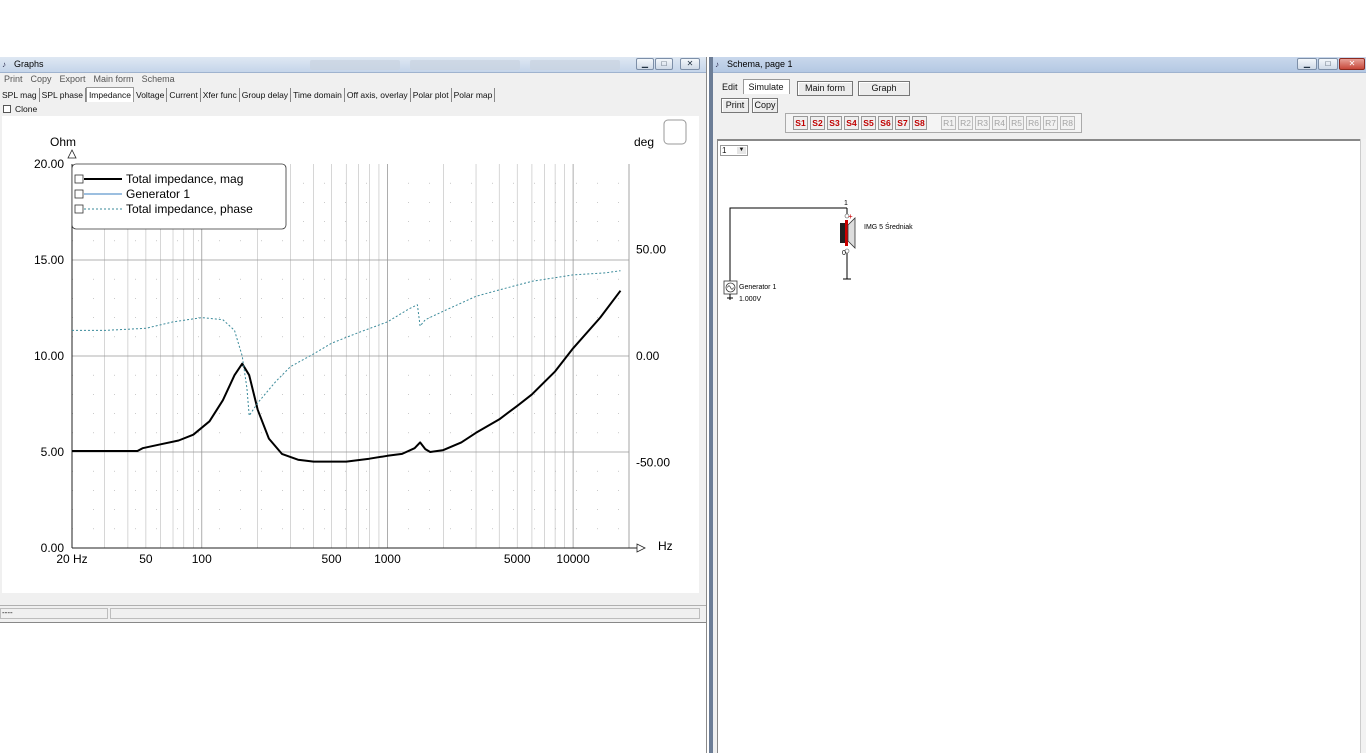  I want to click on s6-button: S6, so click(885, 123).